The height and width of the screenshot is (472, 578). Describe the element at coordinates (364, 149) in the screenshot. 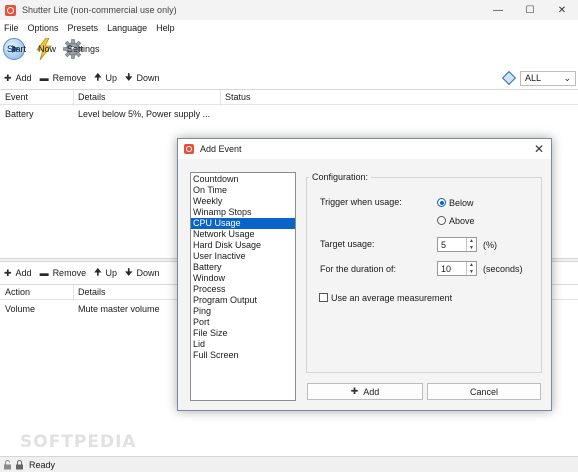

I see `dialog-title-bar: Add Event ✕` at that location.